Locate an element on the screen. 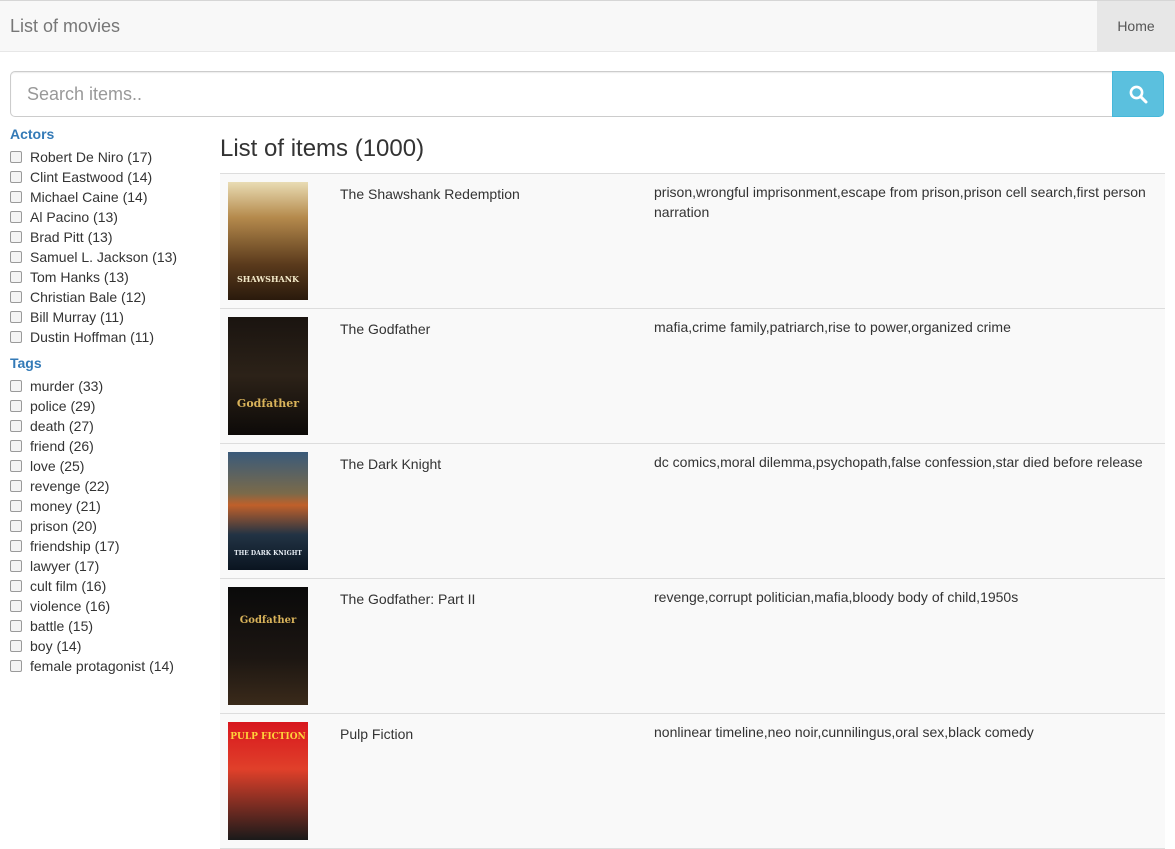  tag-filter-label: revenge (22) is located at coordinates (69, 486).